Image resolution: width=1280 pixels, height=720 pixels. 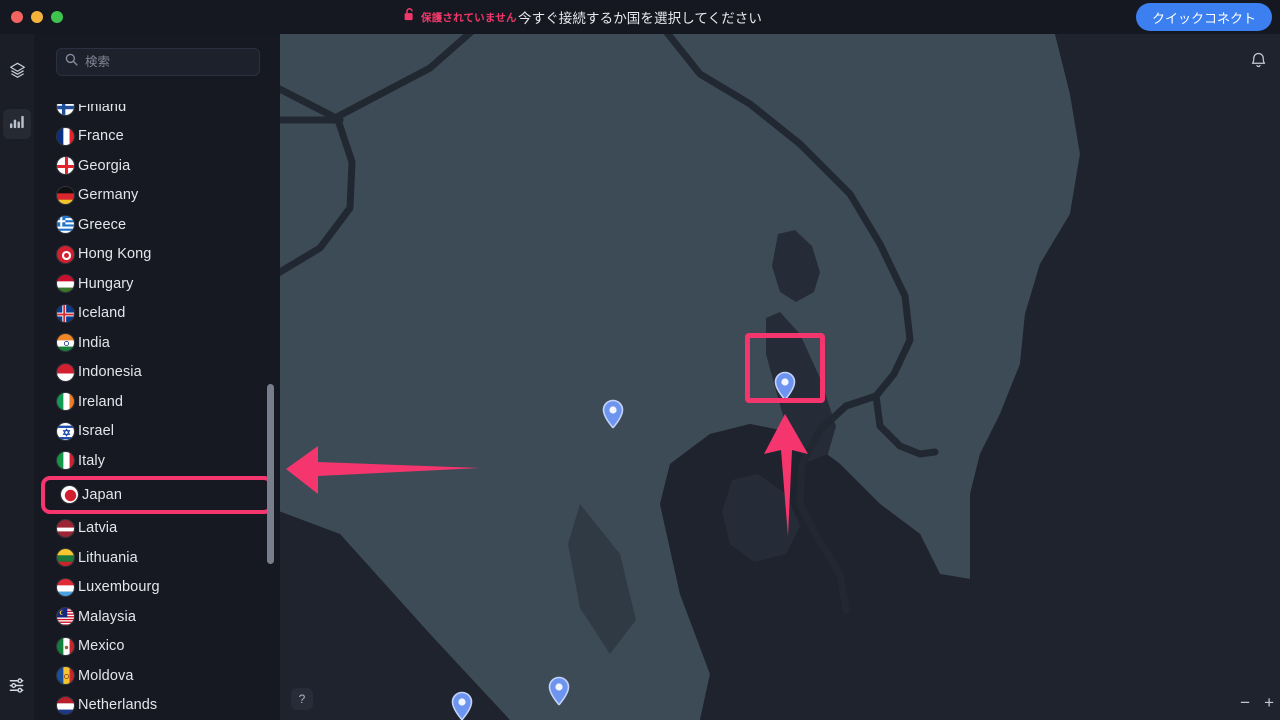 What do you see at coordinates (302, 699) in the screenshot?
I see `map-help-button: ?` at bounding box center [302, 699].